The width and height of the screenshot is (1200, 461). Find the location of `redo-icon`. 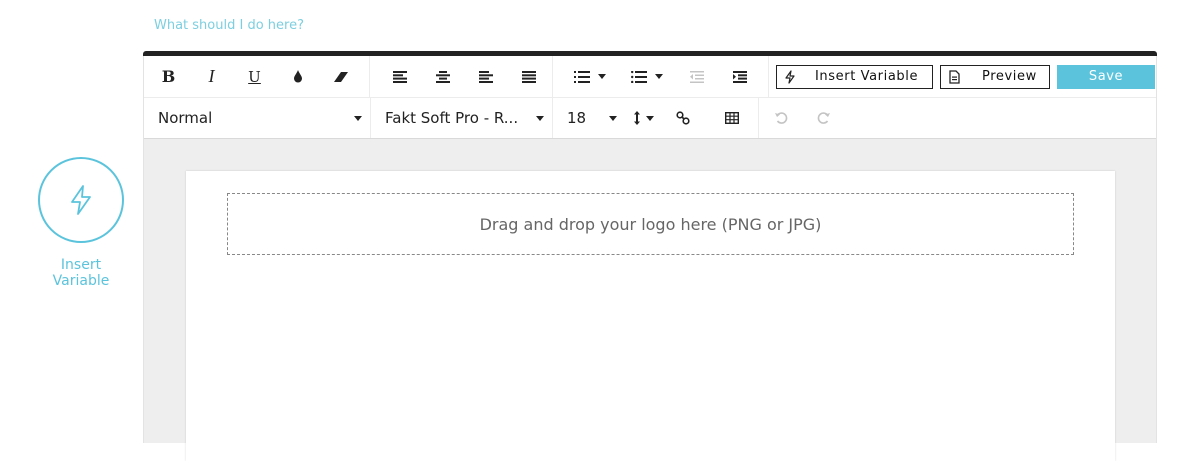

redo-icon is located at coordinates (823, 118).